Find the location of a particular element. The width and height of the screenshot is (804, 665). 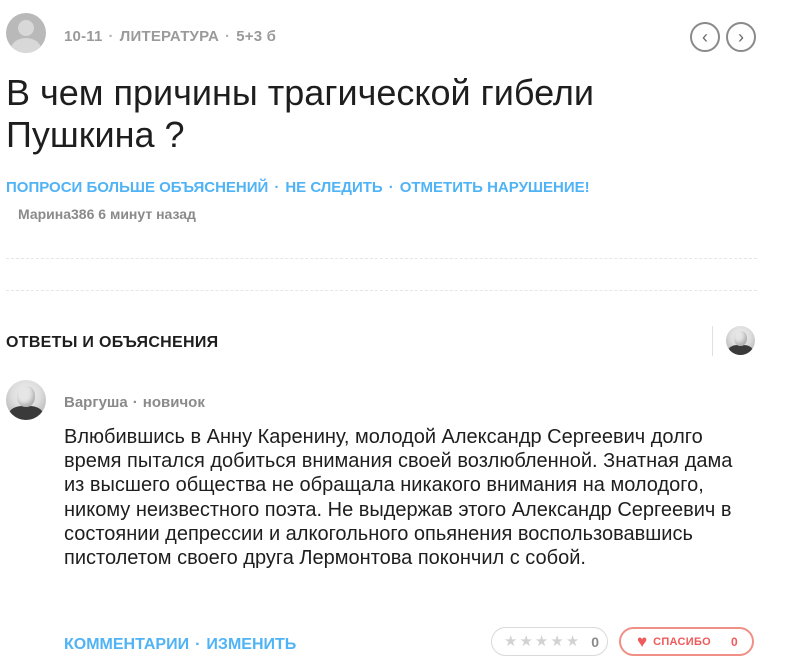

thanks-count: 0 is located at coordinates (734, 641).